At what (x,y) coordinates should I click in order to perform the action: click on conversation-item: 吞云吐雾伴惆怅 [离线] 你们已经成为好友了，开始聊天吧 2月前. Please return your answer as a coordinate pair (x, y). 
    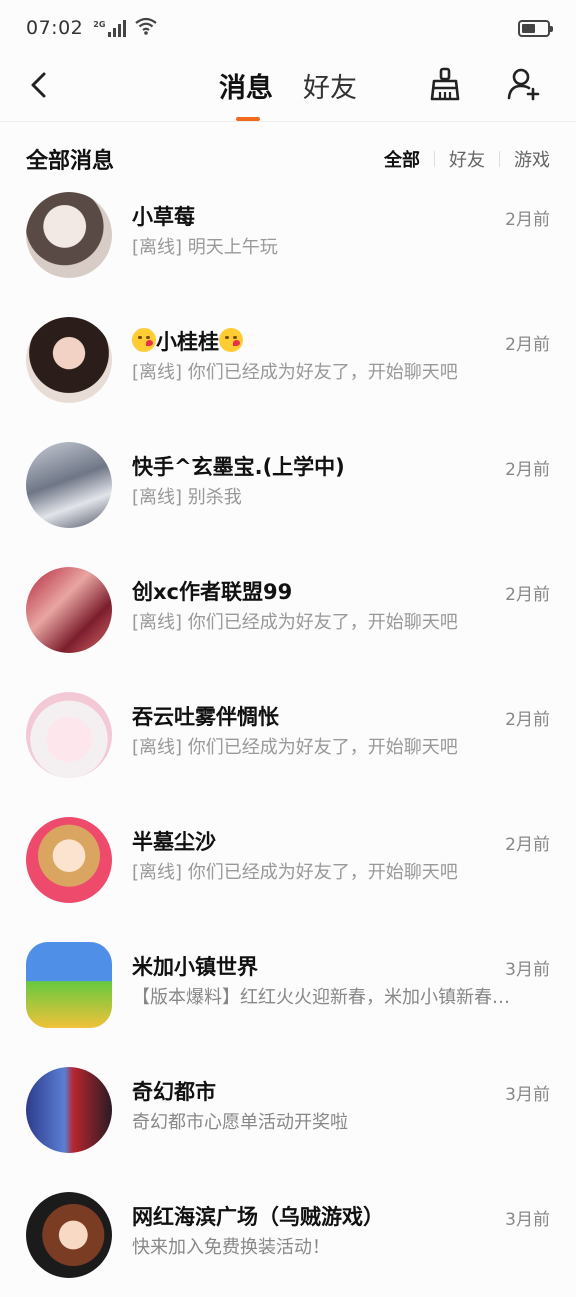
    Looking at the image, I should click on (288, 734).